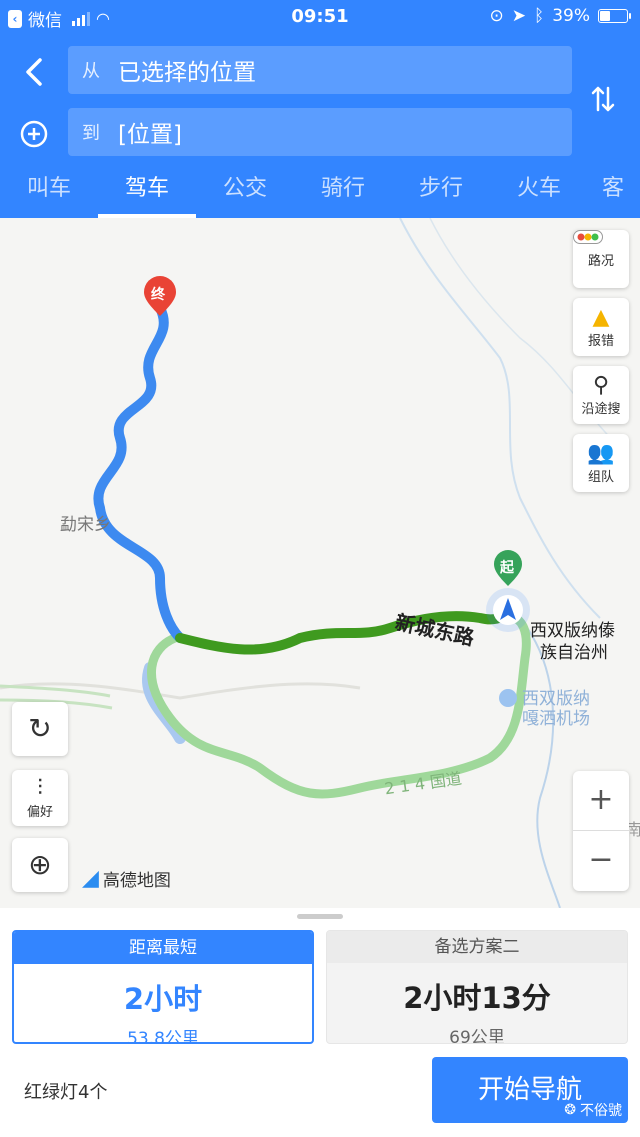 This screenshot has height=1137, width=640. I want to click on tab-bus: 公交, so click(245, 192).